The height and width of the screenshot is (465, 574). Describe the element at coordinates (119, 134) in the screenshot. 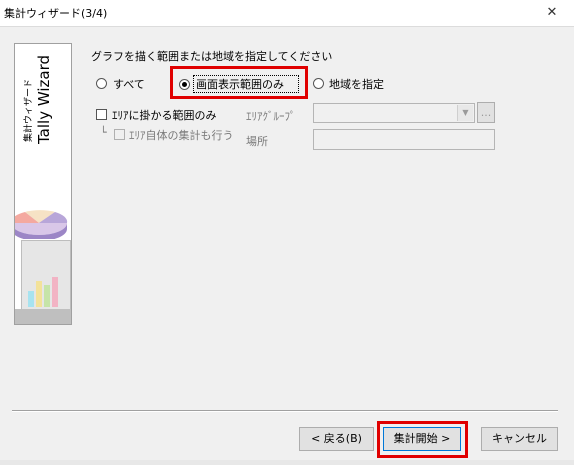

I see `area-self-tally-checkbox` at that location.